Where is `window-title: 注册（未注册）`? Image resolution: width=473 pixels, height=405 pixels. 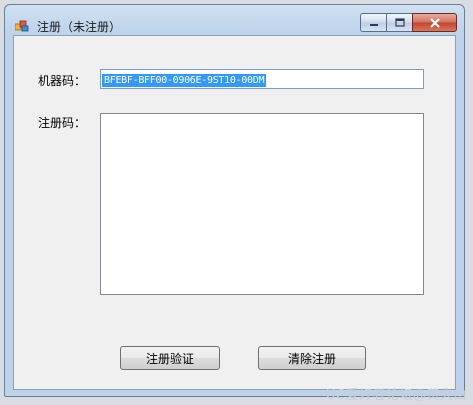 window-title: 注册（未注册） is located at coordinates (79, 27).